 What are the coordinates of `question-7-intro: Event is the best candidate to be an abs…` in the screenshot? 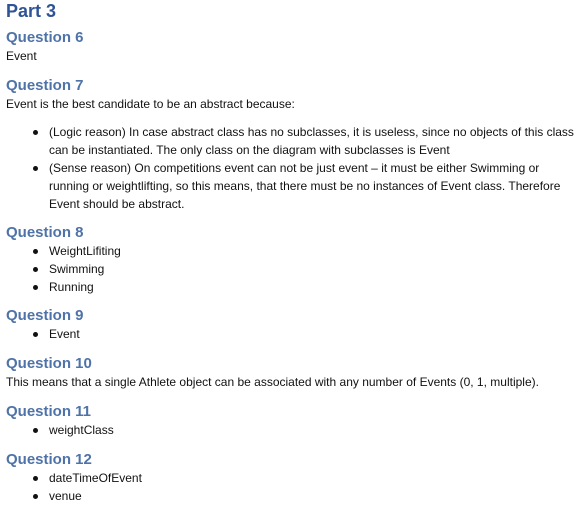 It's located at (150, 104).